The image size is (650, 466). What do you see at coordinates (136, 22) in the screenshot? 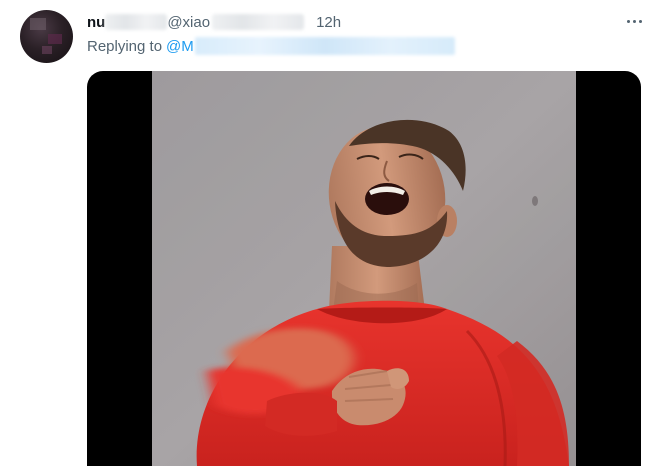
I see `author-name-redaction` at bounding box center [136, 22].